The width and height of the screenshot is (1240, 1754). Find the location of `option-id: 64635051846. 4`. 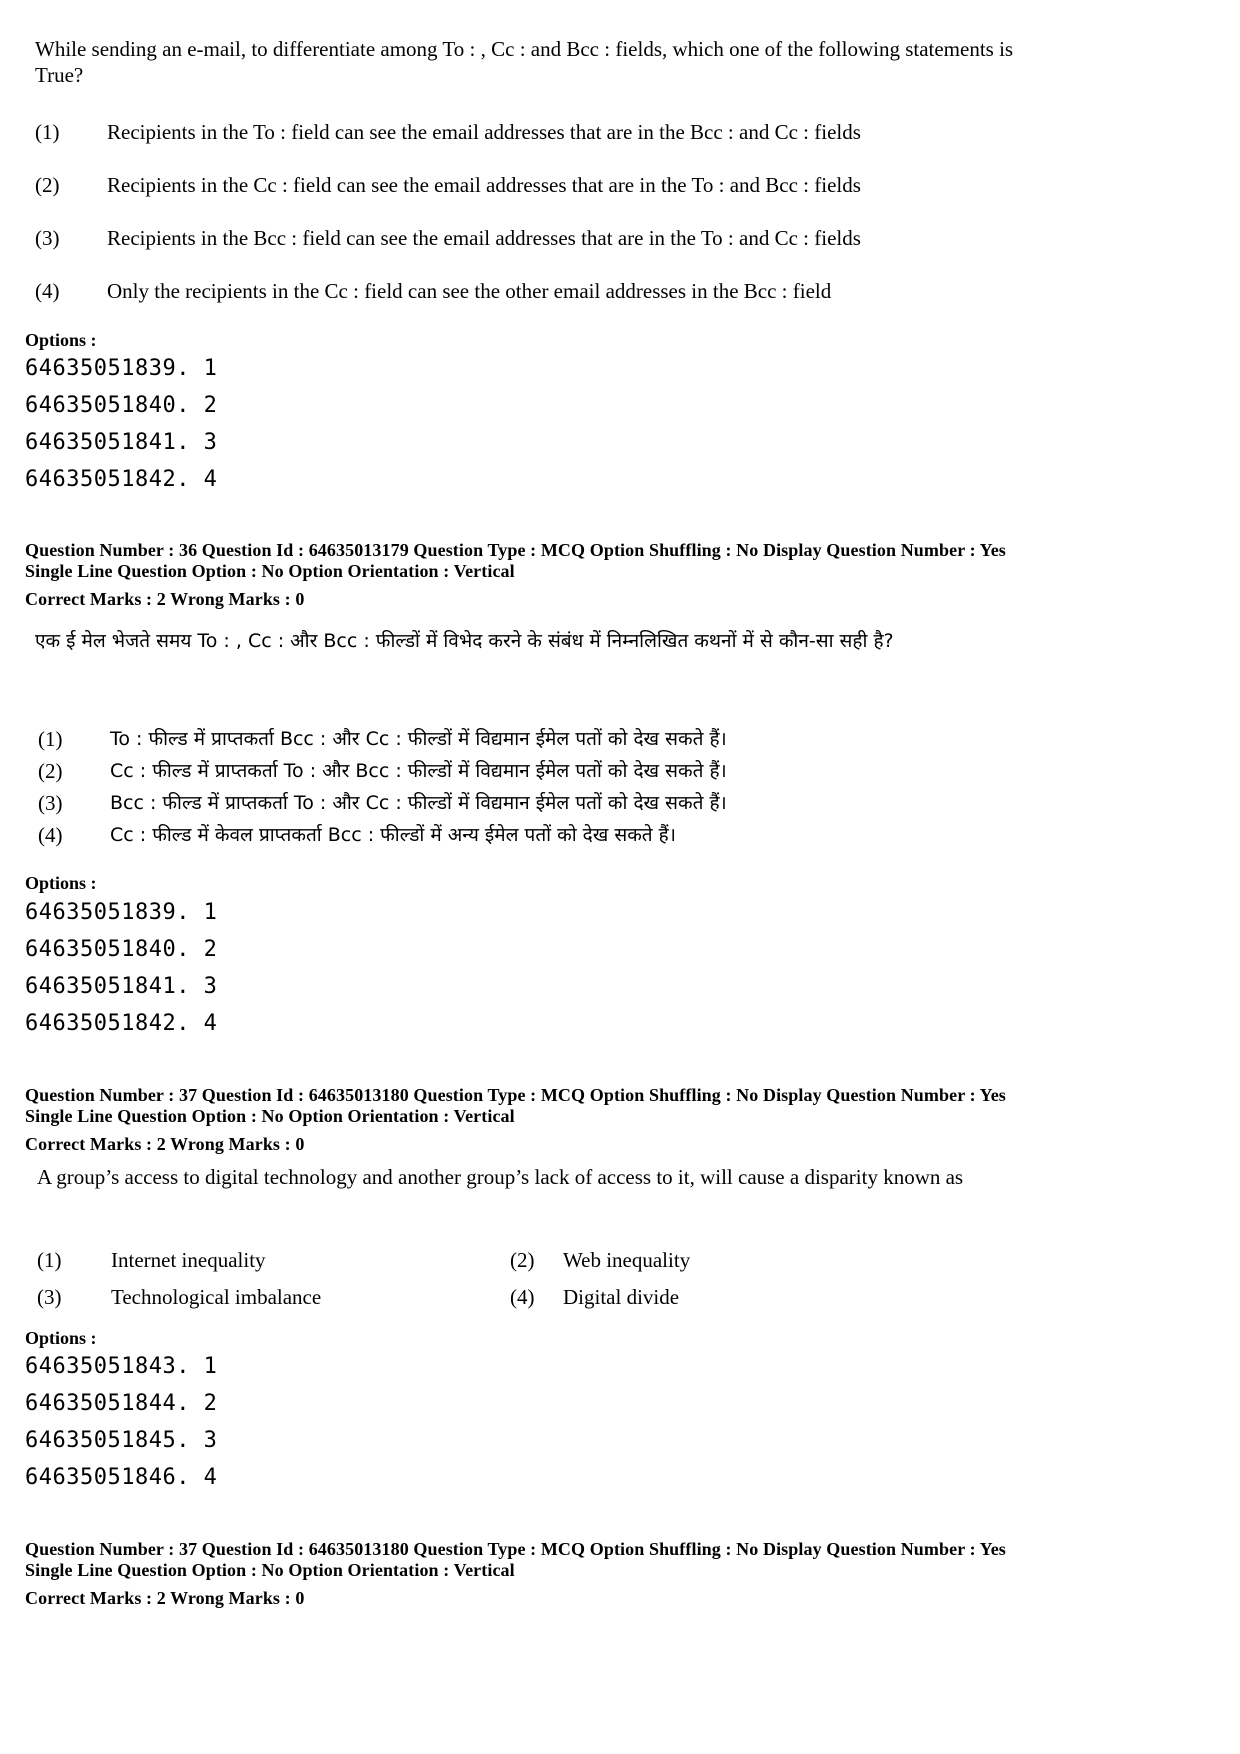

option-id: 64635051846. 4 is located at coordinates (121, 1477).